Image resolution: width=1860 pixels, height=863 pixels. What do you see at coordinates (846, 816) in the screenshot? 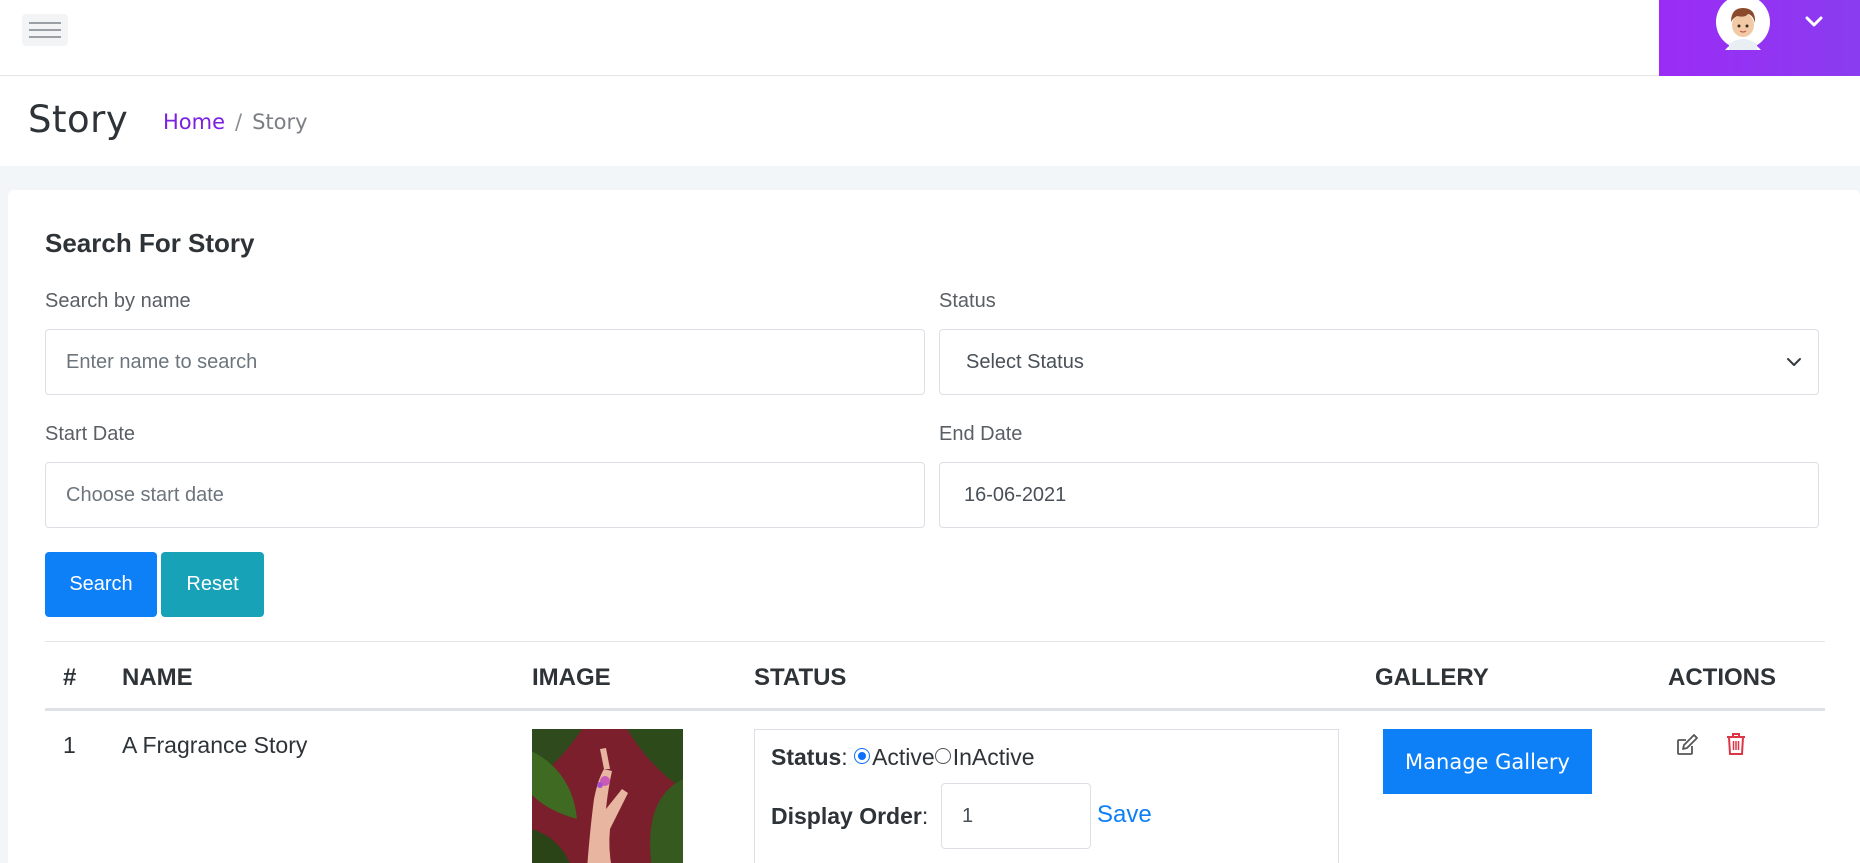
I see `display-order-label: Display Order` at bounding box center [846, 816].